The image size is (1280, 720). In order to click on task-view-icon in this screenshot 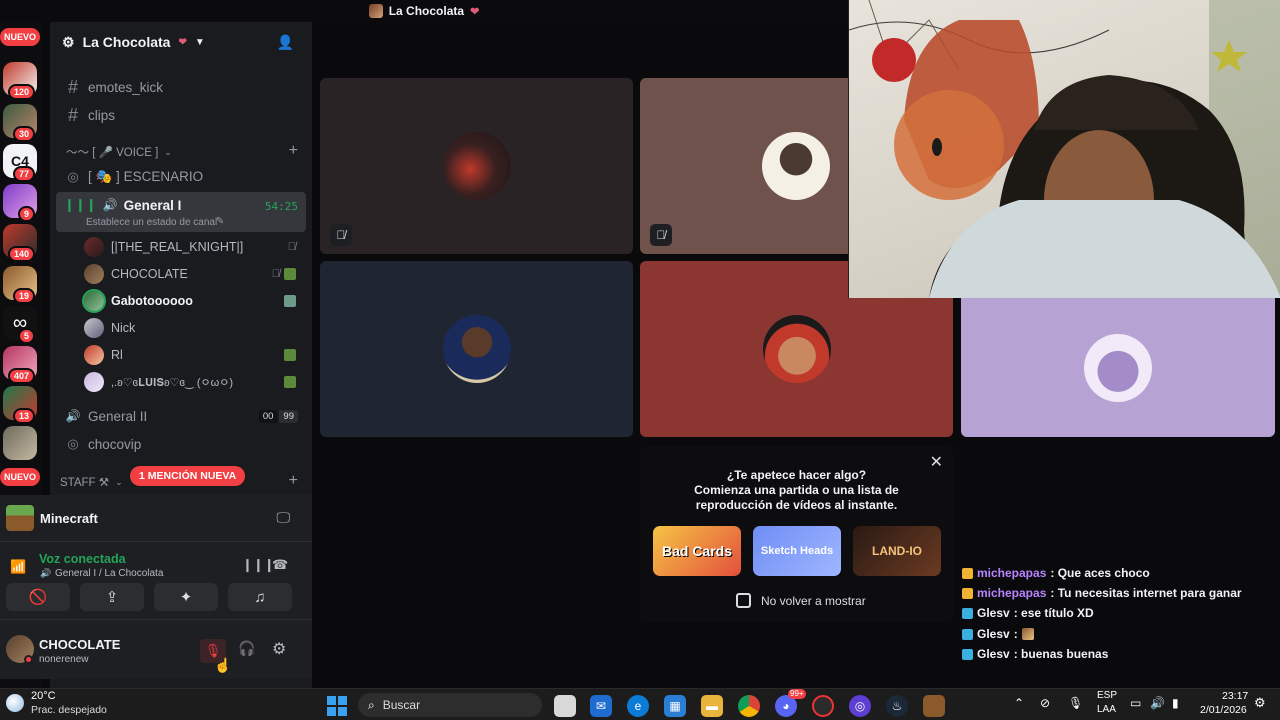, I will do `click(565, 706)`.